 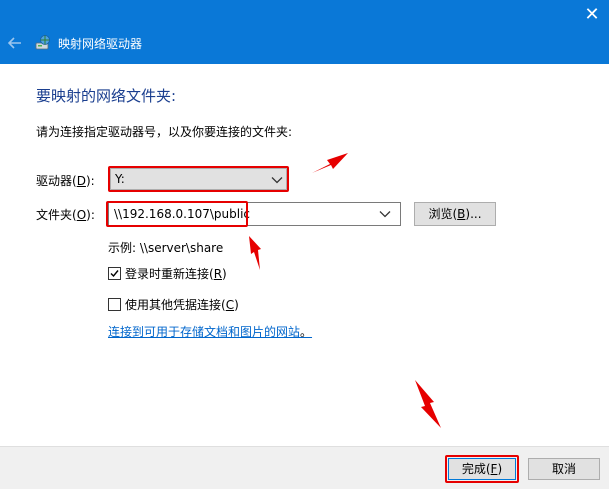 What do you see at coordinates (176, 274) in the screenshot?
I see `reconnect-label: 登录时重新连接(R)` at bounding box center [176, 274].